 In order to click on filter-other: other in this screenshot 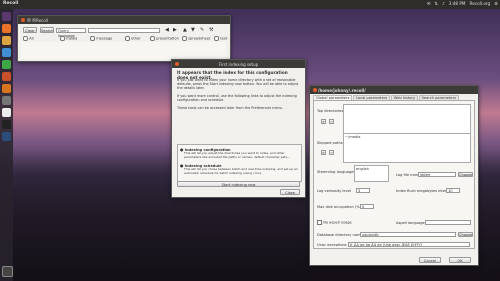, I will do `click(133, 38)`.